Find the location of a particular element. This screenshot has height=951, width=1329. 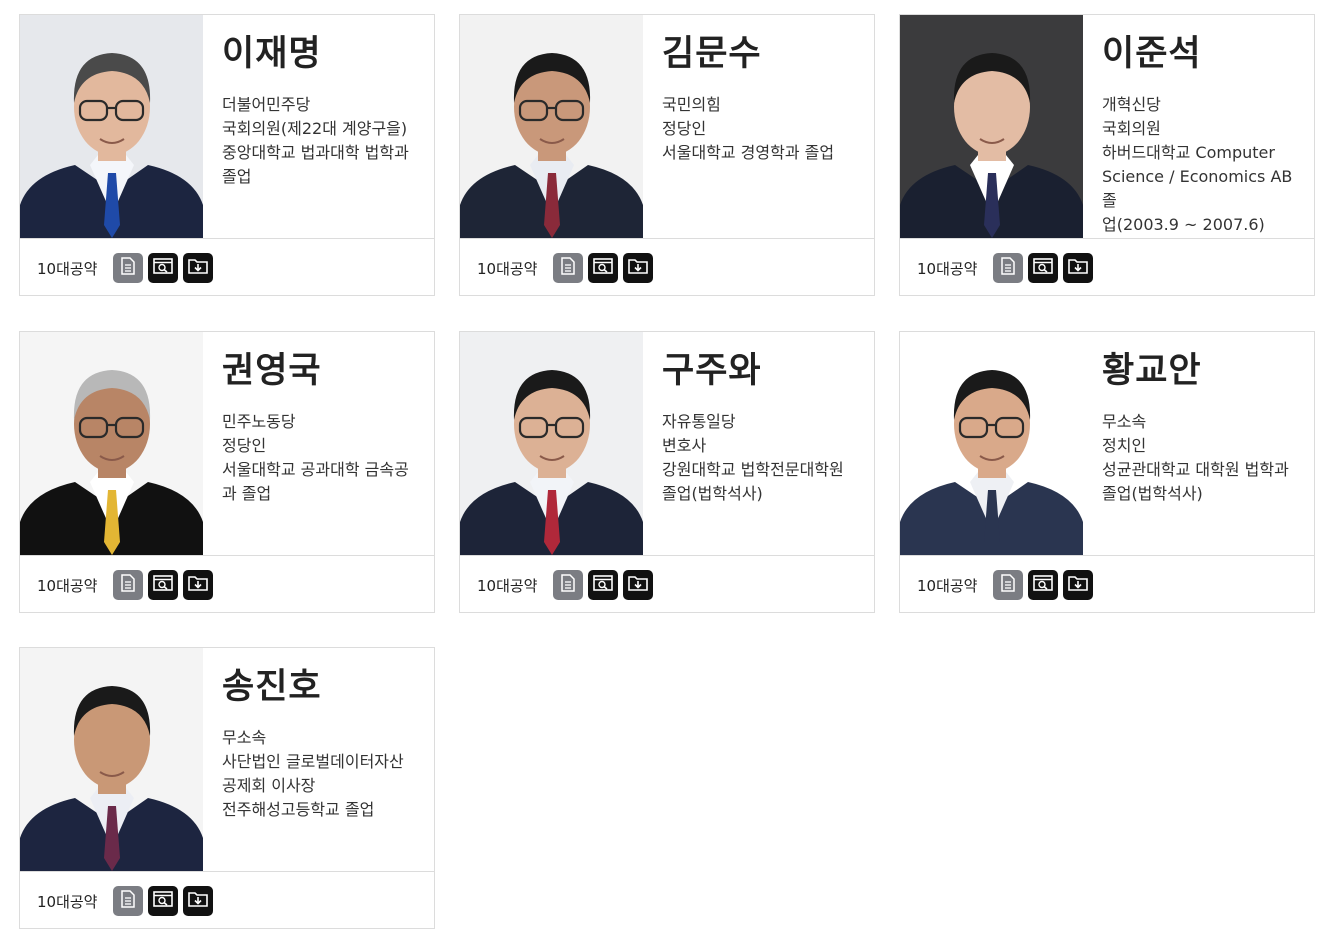

candidate-name: 황교안 is located at coordinates (1152, 371).